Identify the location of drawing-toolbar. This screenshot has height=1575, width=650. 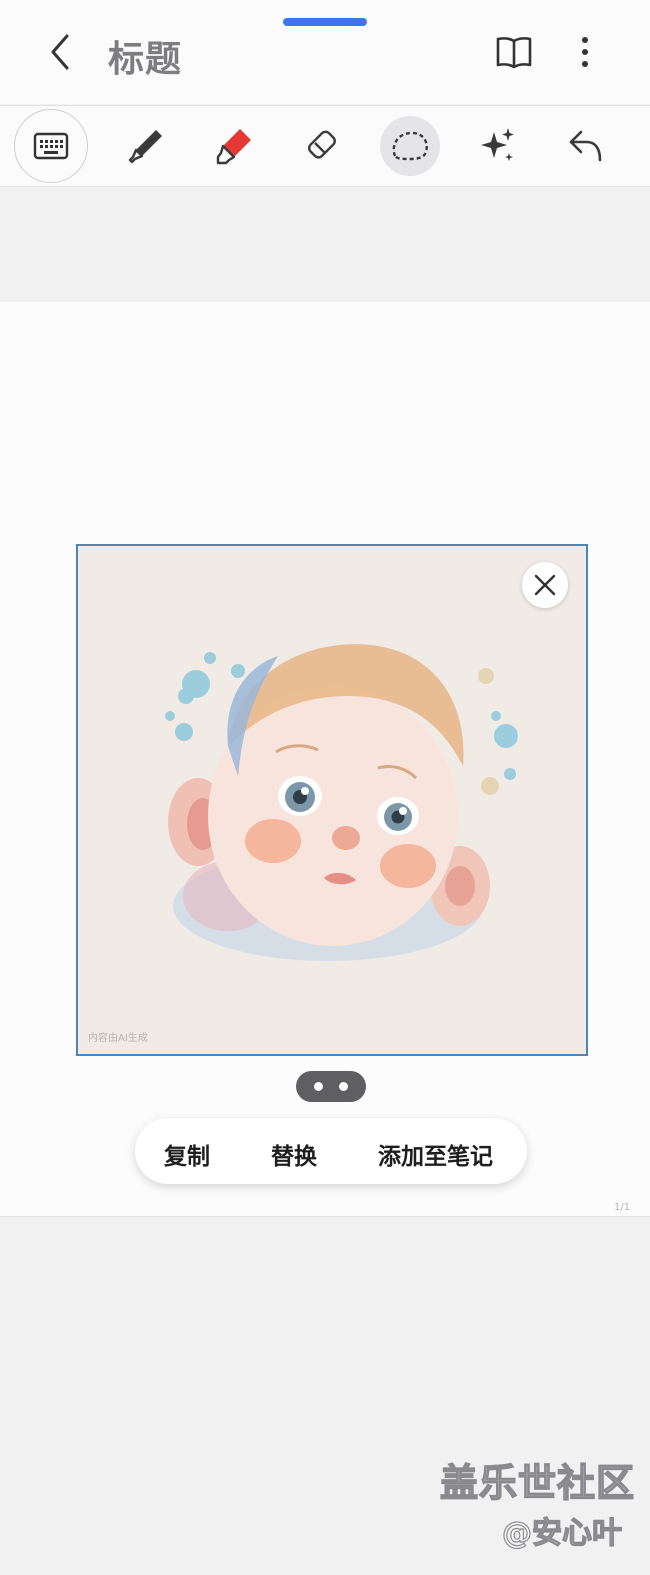
(325, 146).